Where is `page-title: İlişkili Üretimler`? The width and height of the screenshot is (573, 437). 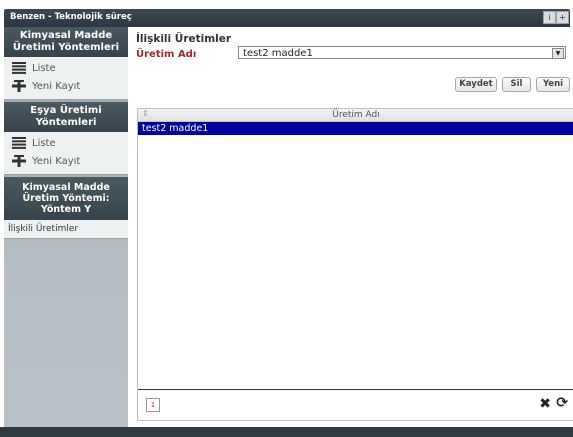 page-title: İlişkili Üretimler is located at coordinates (184, 39).